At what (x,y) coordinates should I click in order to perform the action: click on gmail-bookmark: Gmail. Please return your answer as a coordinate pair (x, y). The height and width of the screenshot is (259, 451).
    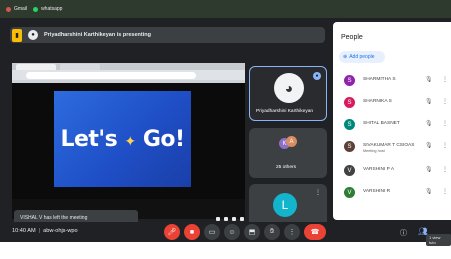
    Looking at the image, I should click on (16, 9).